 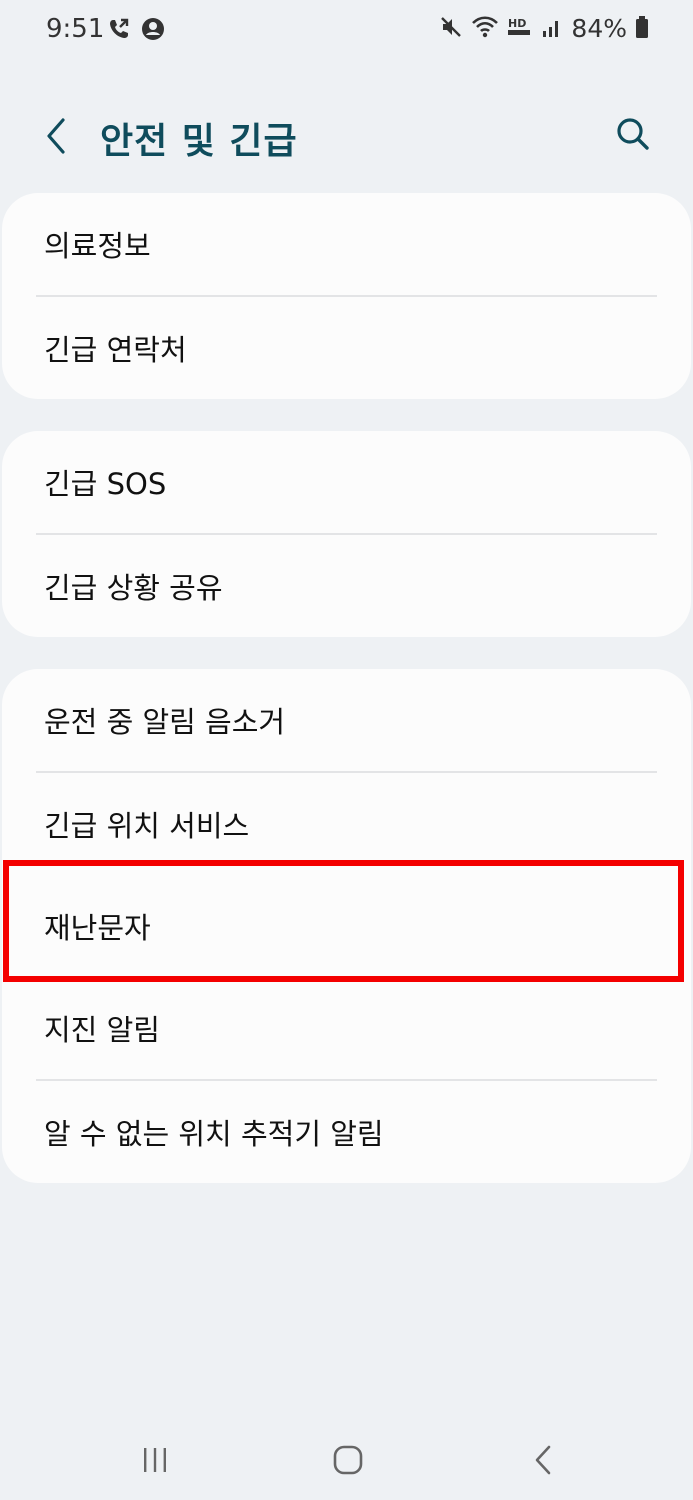 What do you see at coordinates (97, 928) in the screenshot?
I see `list-item-label: 재난문자` at bounding box center [97, 928].